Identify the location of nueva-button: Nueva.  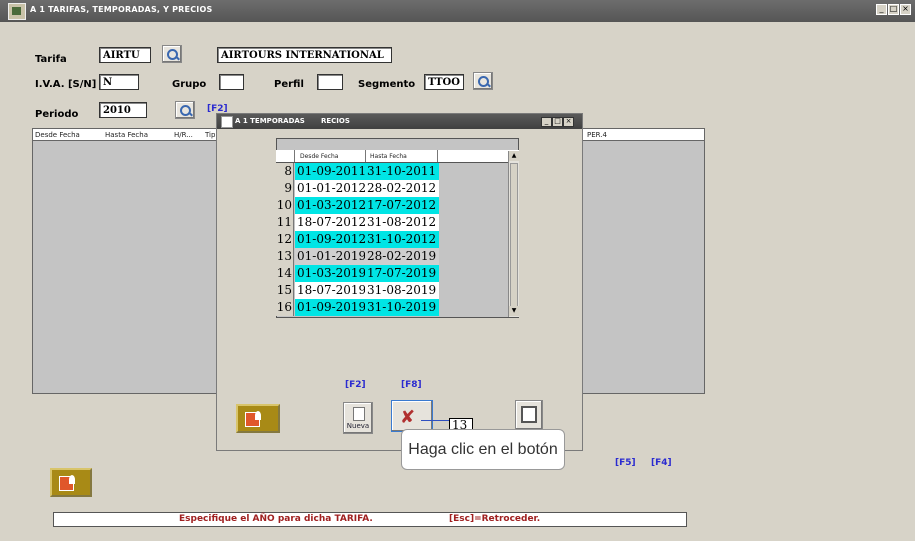
(358, 418).